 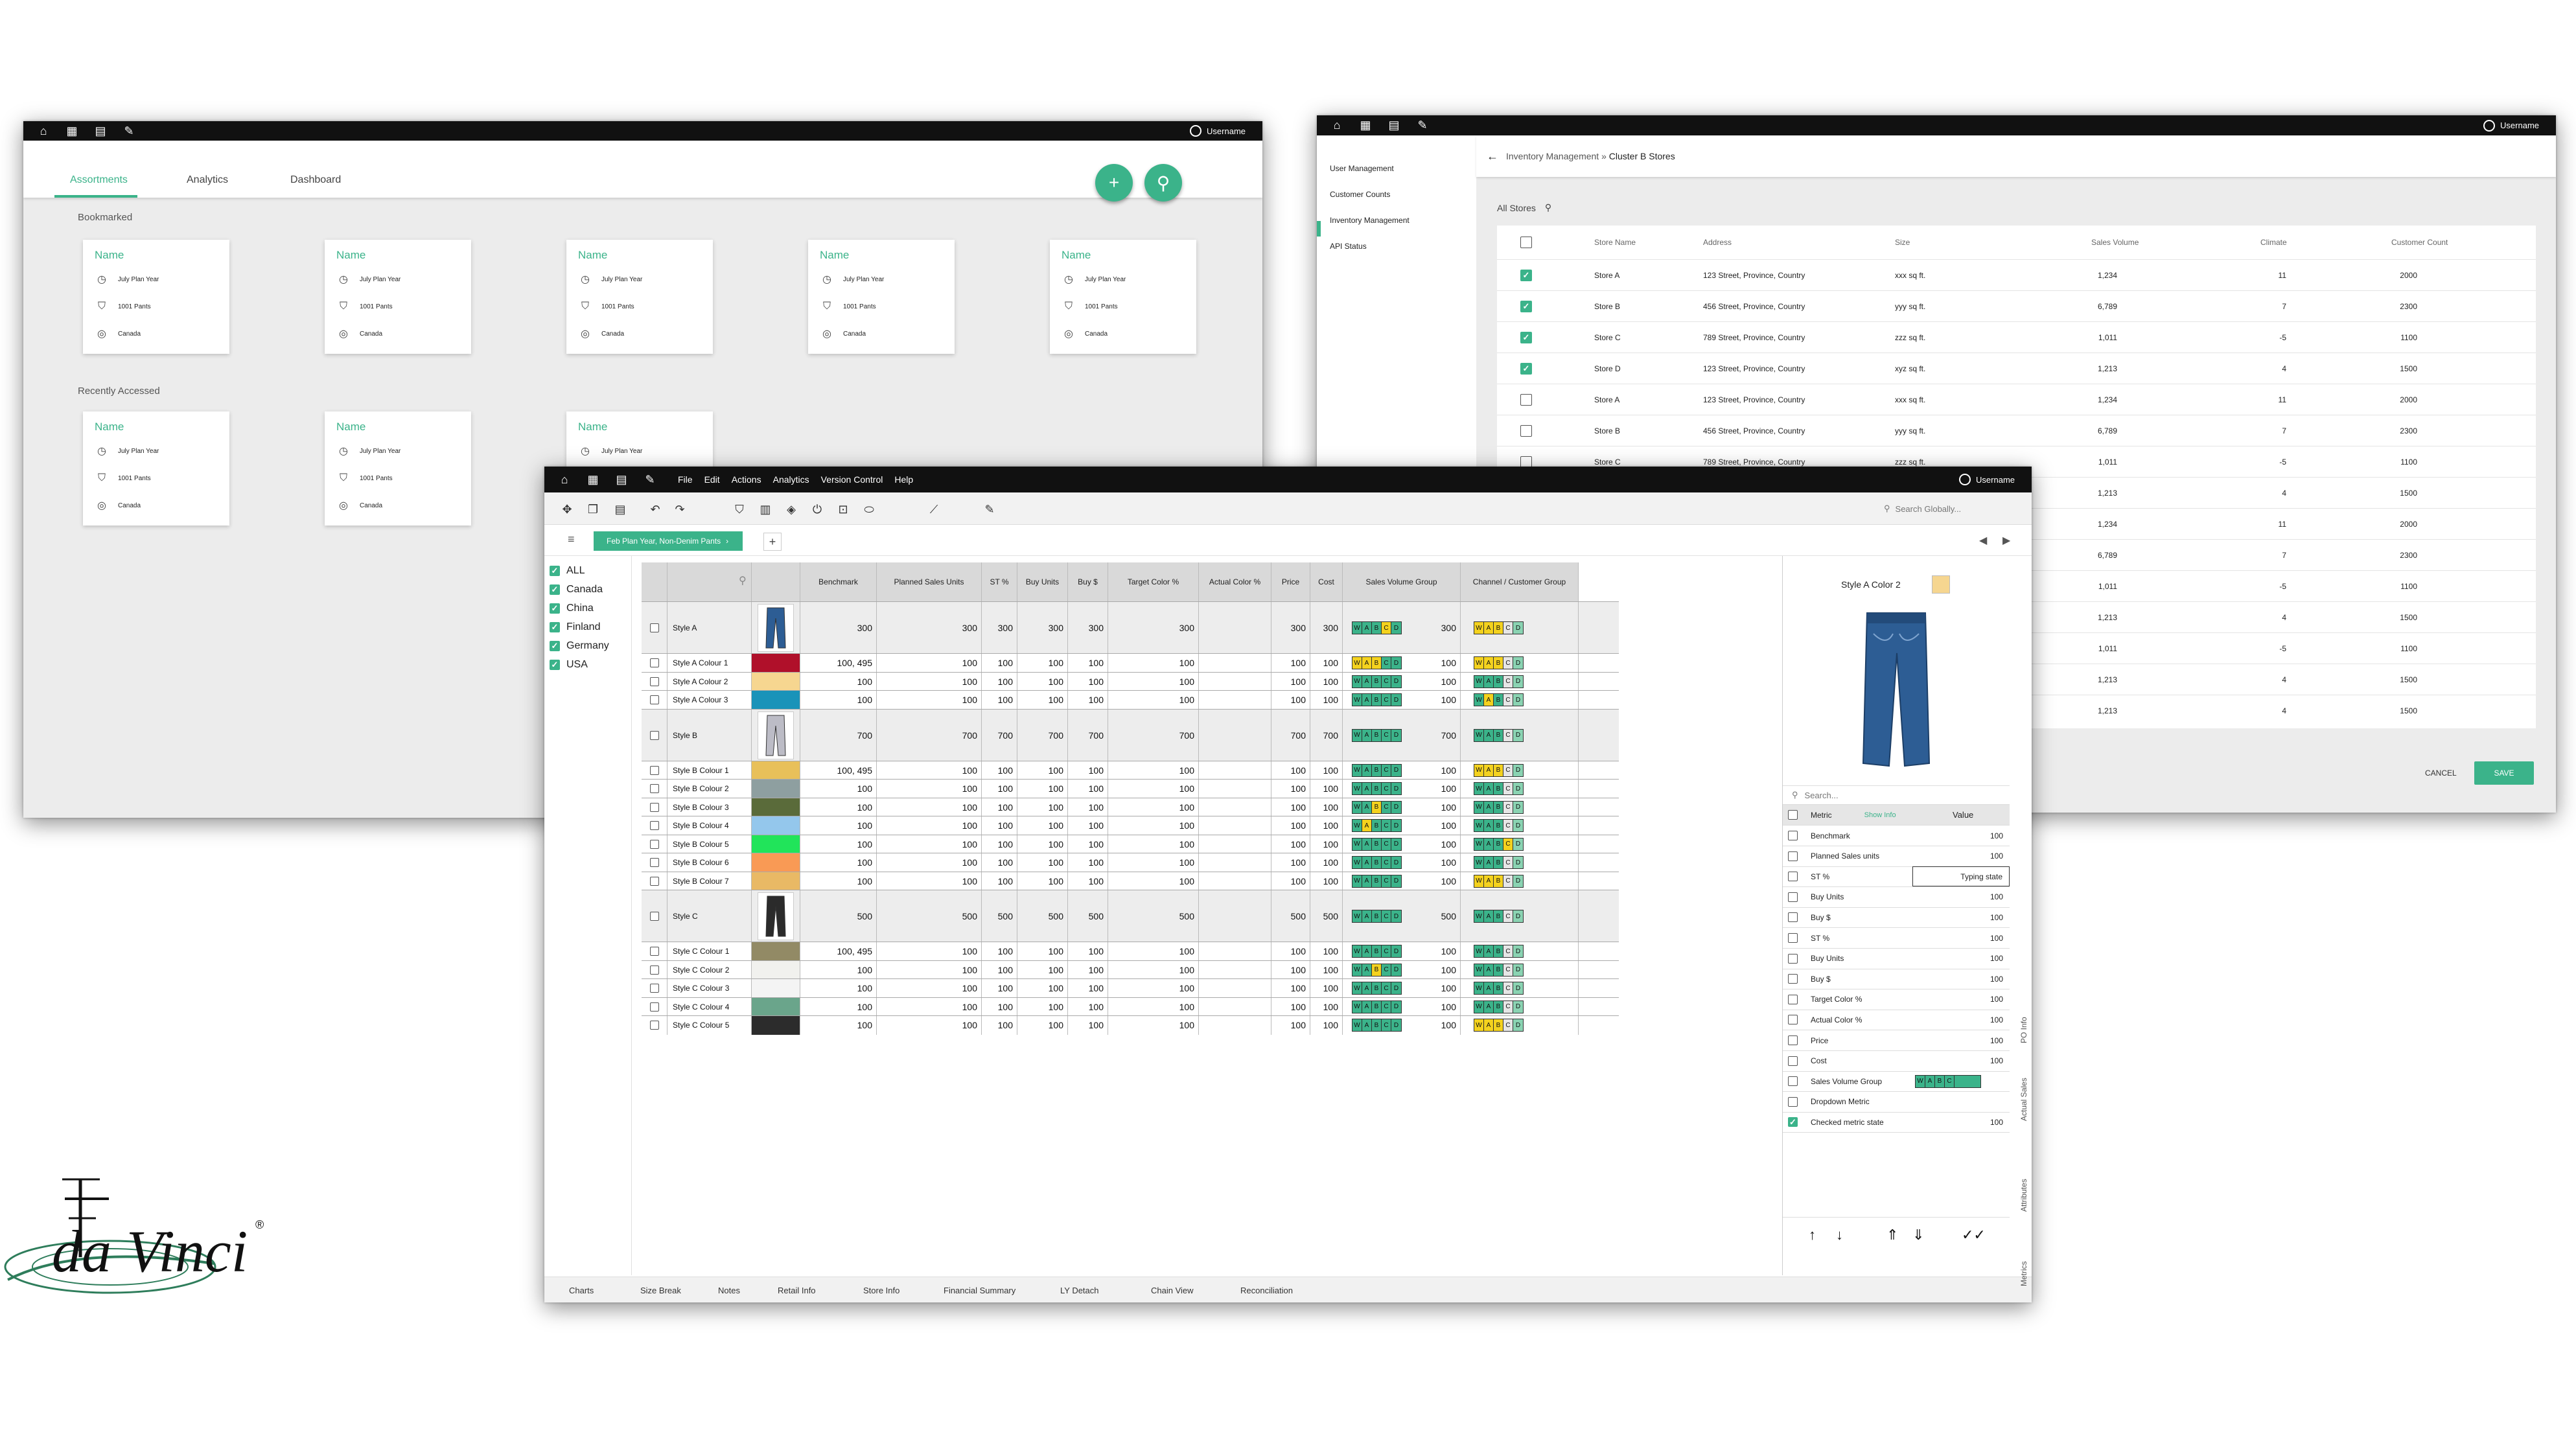 What do you see at coordinates (129, 131) in the screenshot?
I see `wrench-icon: ✎` at bounding box center [129, 131].